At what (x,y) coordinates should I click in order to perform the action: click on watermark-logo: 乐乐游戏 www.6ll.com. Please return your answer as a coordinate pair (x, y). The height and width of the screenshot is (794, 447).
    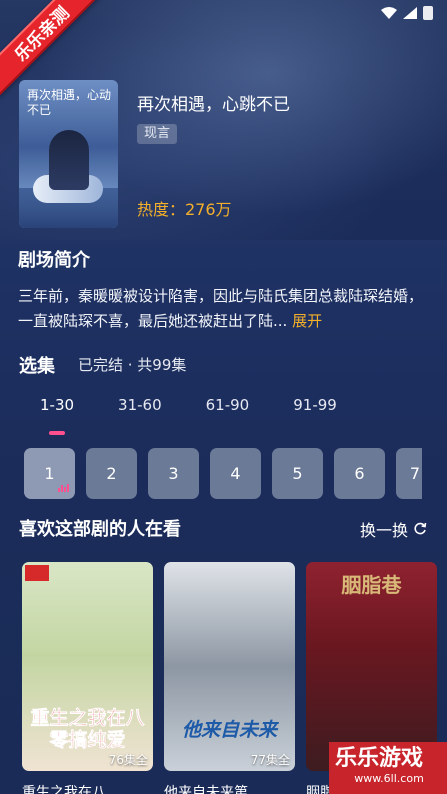
    Looking at the image, I should click on (388, 768).